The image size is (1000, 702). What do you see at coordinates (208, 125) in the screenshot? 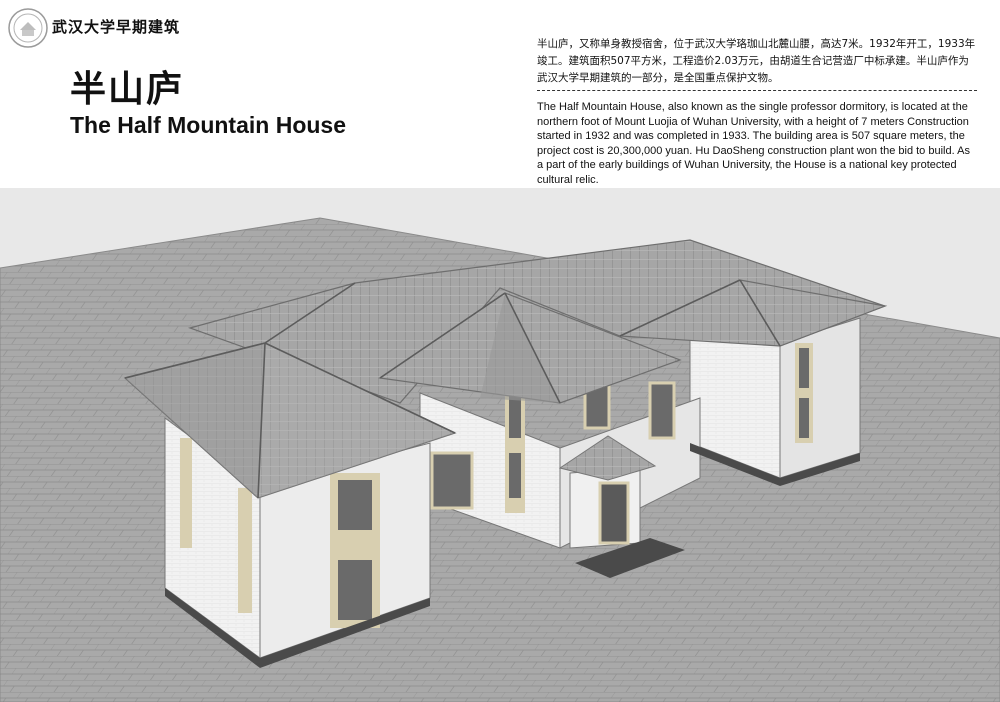
I see `page-title-english: The Half Mountain House` at bounding box center [208, 125].